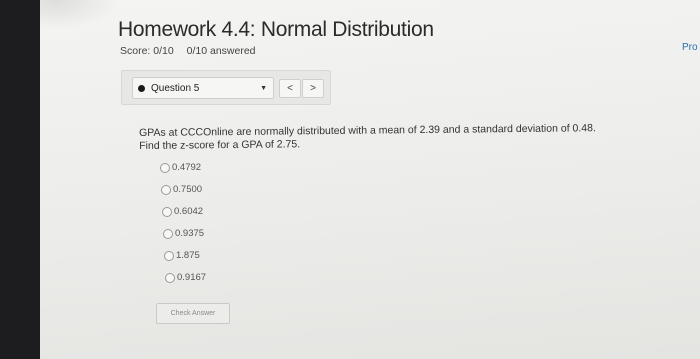 This screenshot has width=700, height=359. Describe the element at coordinates (188, 255) in the screenshot. I see `answer-option-label: 1.875` at that location.